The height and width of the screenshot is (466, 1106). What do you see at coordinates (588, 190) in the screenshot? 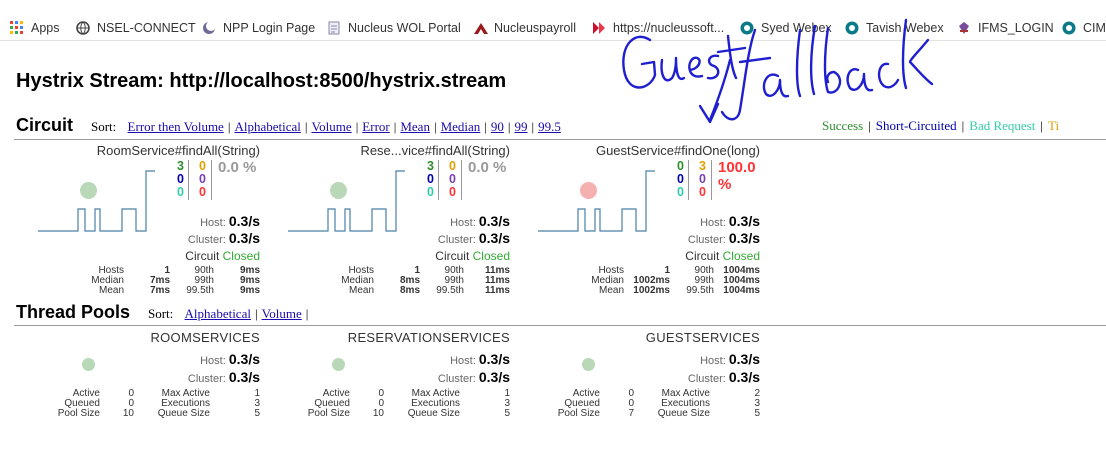
I see `circuit-health-dot` at bounding box center [588, 190].